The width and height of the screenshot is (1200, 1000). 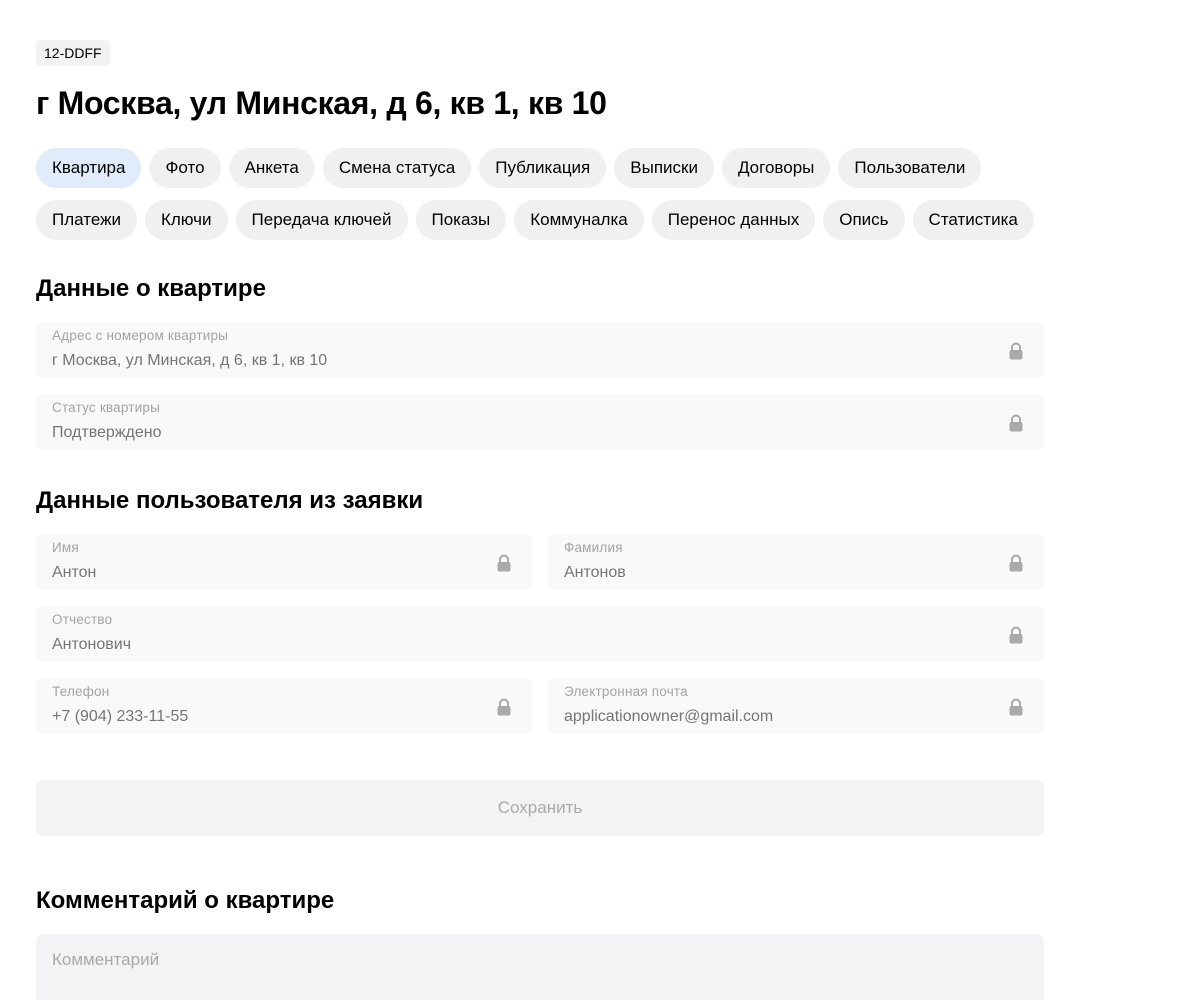 What do you see at coordinates (185, 900) in the screenshot?
I see `comment-title: Комментарий о квартире` at bounding box center [185, 900].